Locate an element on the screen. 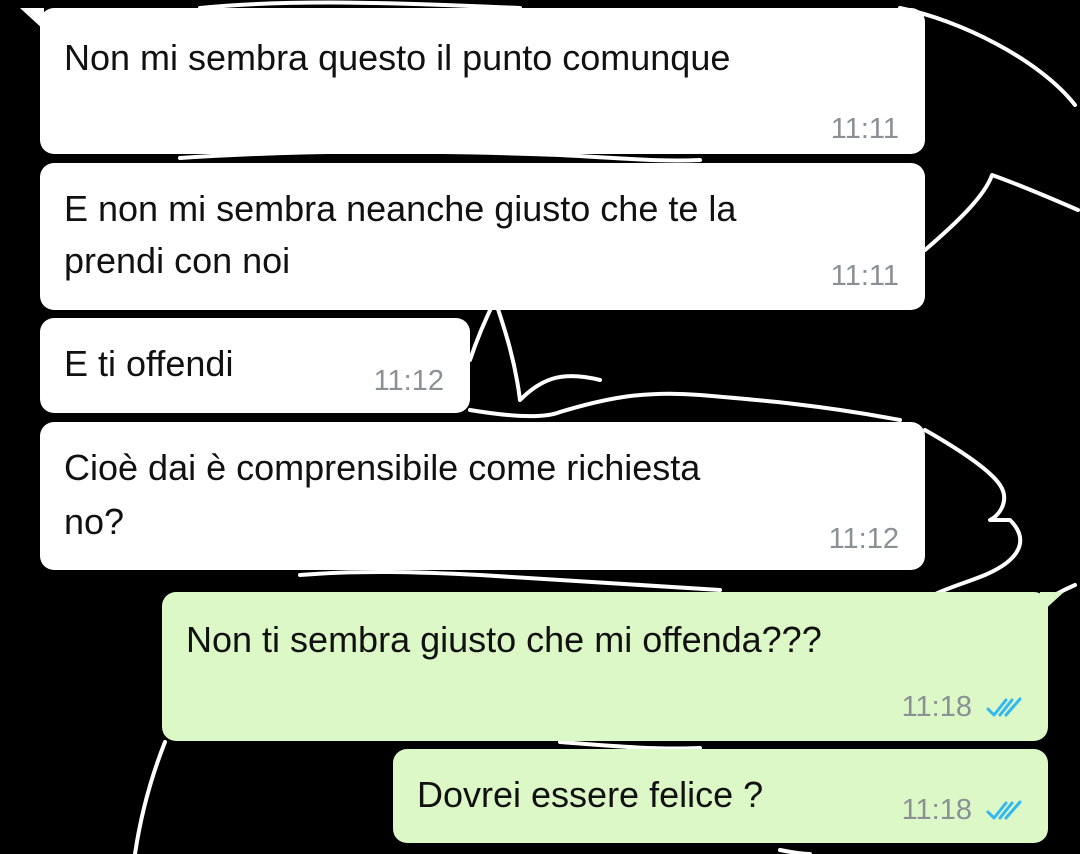  message-text: Non ti sembra giusto che mi offenda??? is located at coordinates (504, 639).